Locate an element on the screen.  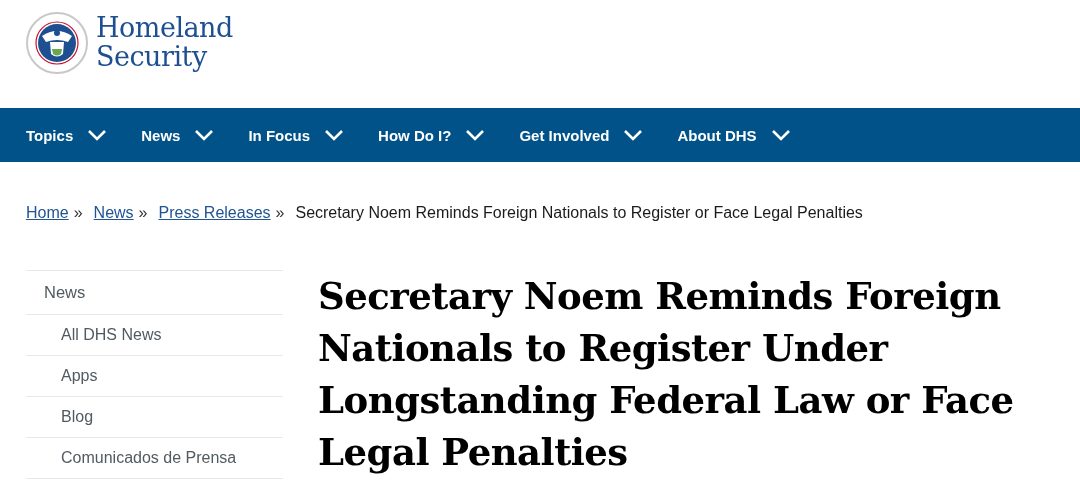
sidebar-item: Comunicados de Prensa is located at coordinates (154, 458).